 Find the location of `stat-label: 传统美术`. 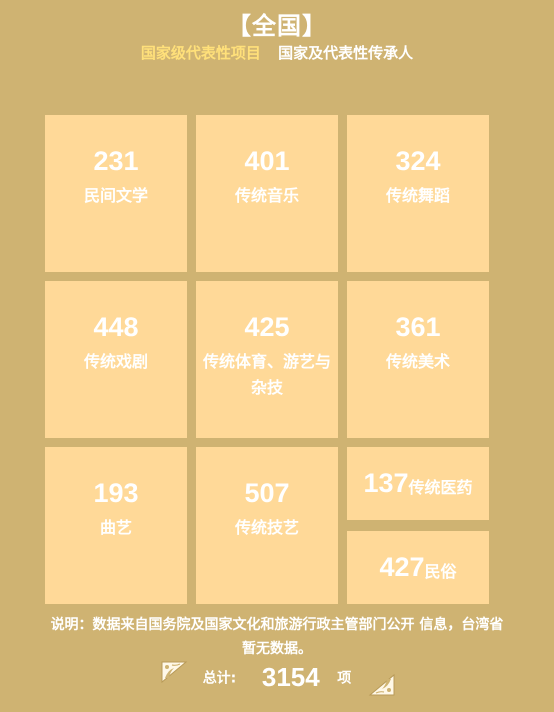

stat-label: 传统美术 is located at coordinates (417, 361).